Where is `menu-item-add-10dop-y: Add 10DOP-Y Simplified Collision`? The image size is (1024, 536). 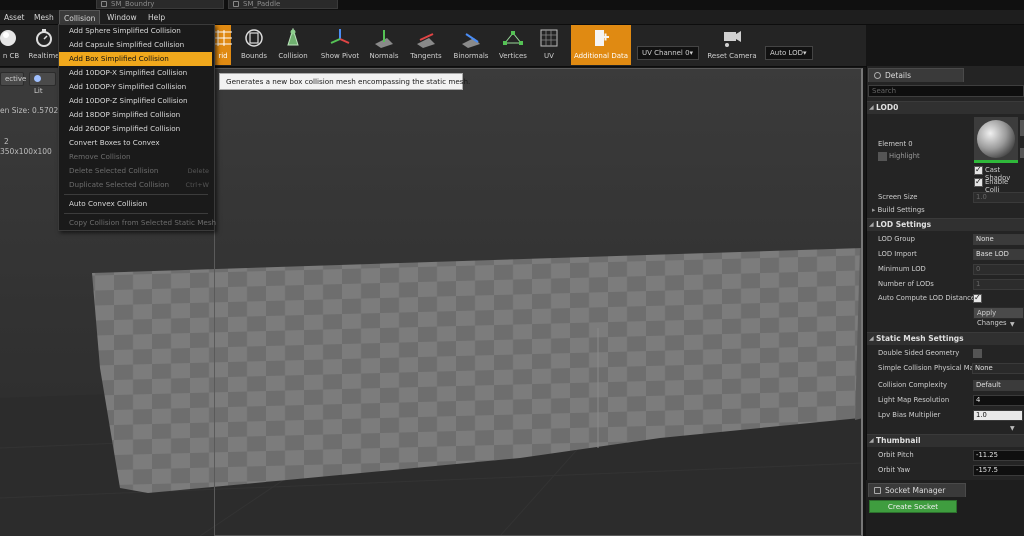
menu-item-add-10dop-y: Add 10DOP-Y Simplified Collision is located at coordinates (135, 87).